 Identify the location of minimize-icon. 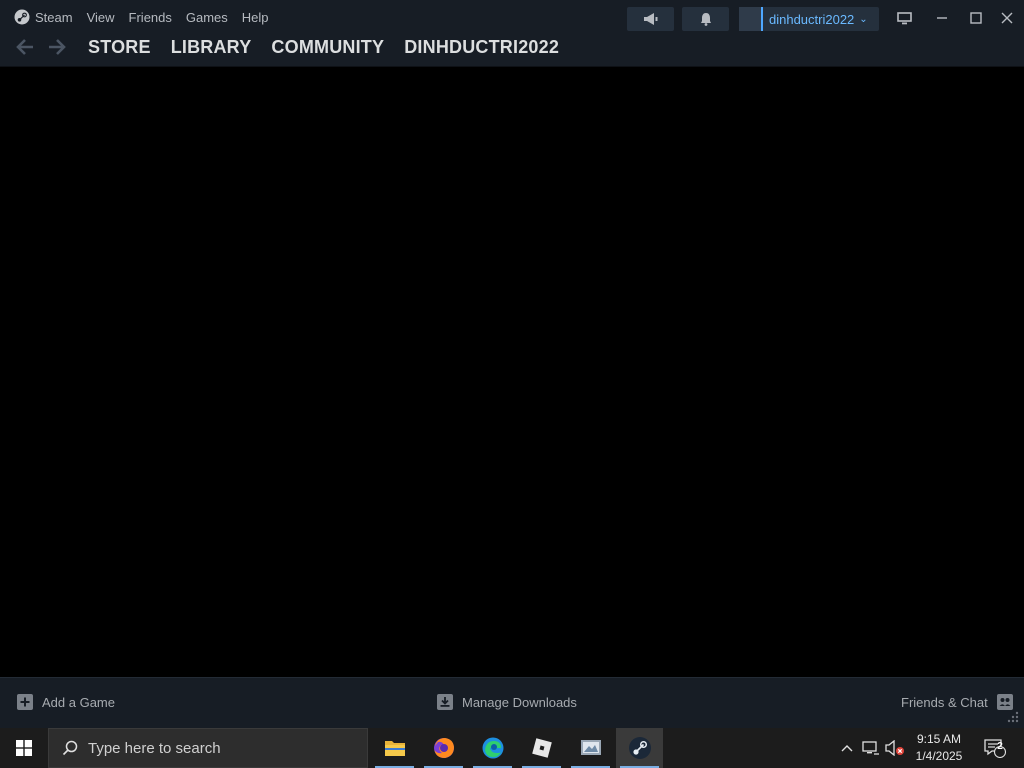
(942, 18).